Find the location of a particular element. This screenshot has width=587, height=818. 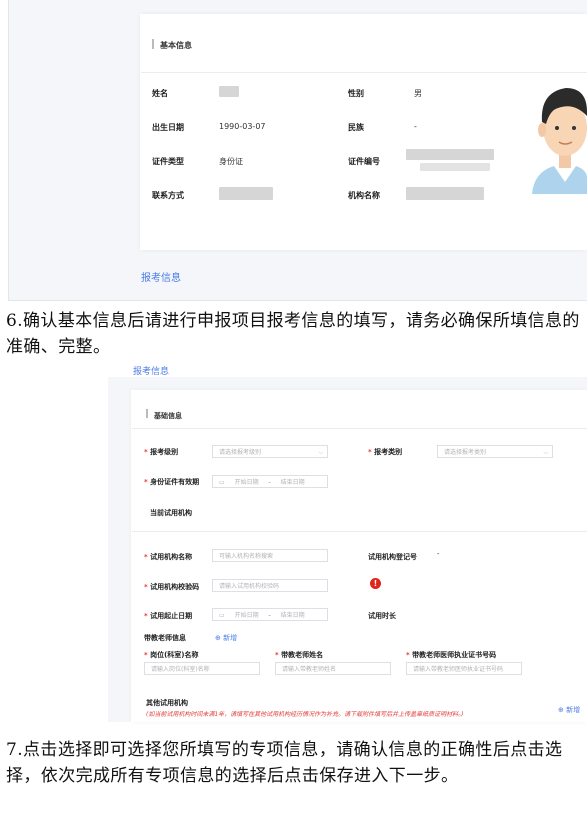

name-label: 姓名 is located at coordinates (160, 93).